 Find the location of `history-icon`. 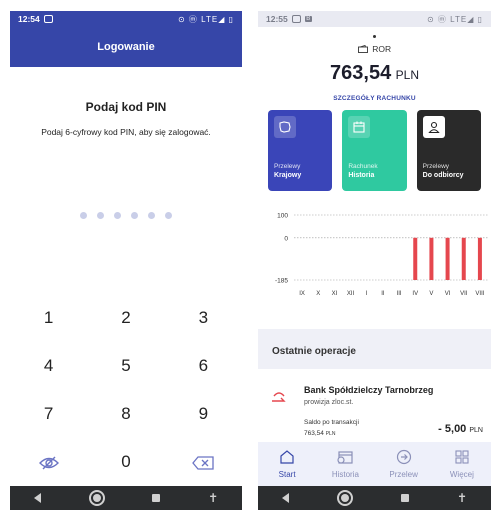

history-icon is located at coordinates (345, 457).